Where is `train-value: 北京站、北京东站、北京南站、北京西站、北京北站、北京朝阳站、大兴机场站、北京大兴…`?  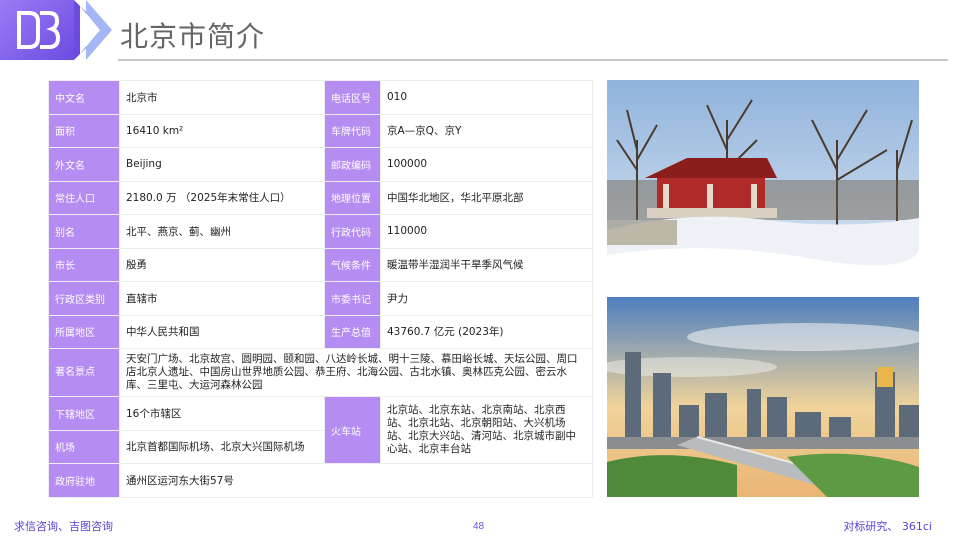
train-value: 北京站、北京东站、北京南站、北京西站、北京北站、北京朝阳站、大兴机场站、北京大兴… is located at coordinates (486, 430).